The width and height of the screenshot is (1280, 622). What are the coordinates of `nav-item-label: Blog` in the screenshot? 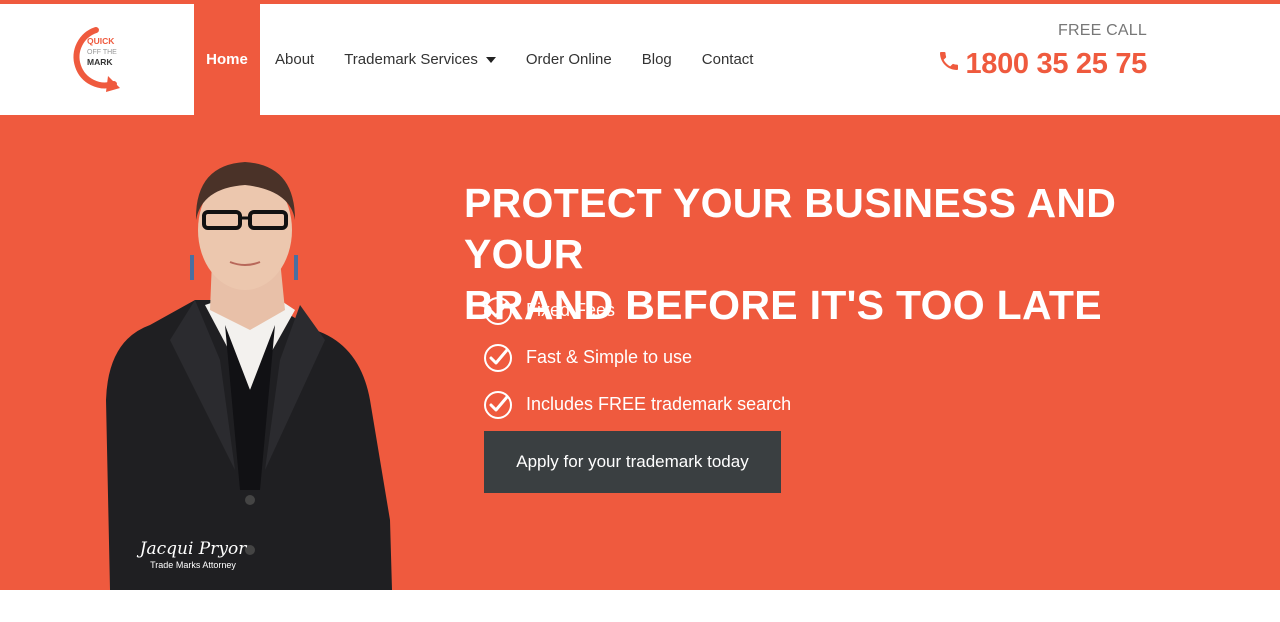 It's located at (656, 59).